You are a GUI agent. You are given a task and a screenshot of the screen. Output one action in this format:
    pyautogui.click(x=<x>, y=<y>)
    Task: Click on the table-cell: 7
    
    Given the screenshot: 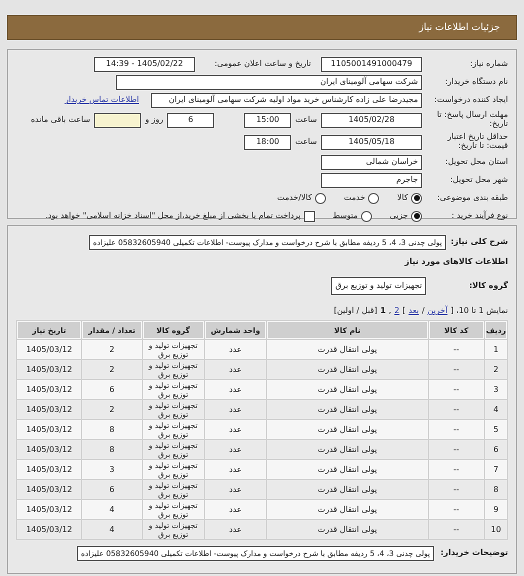 What is the action you would take?
    pyautogui.click(x=495, y=469)
    